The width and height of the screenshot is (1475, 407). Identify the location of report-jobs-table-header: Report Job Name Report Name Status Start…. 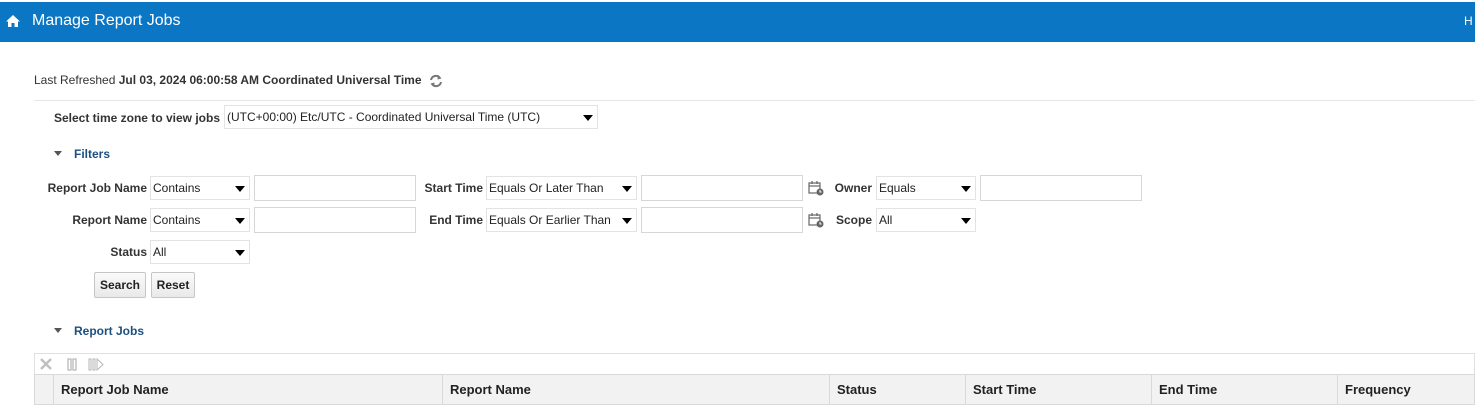
(754, 389).